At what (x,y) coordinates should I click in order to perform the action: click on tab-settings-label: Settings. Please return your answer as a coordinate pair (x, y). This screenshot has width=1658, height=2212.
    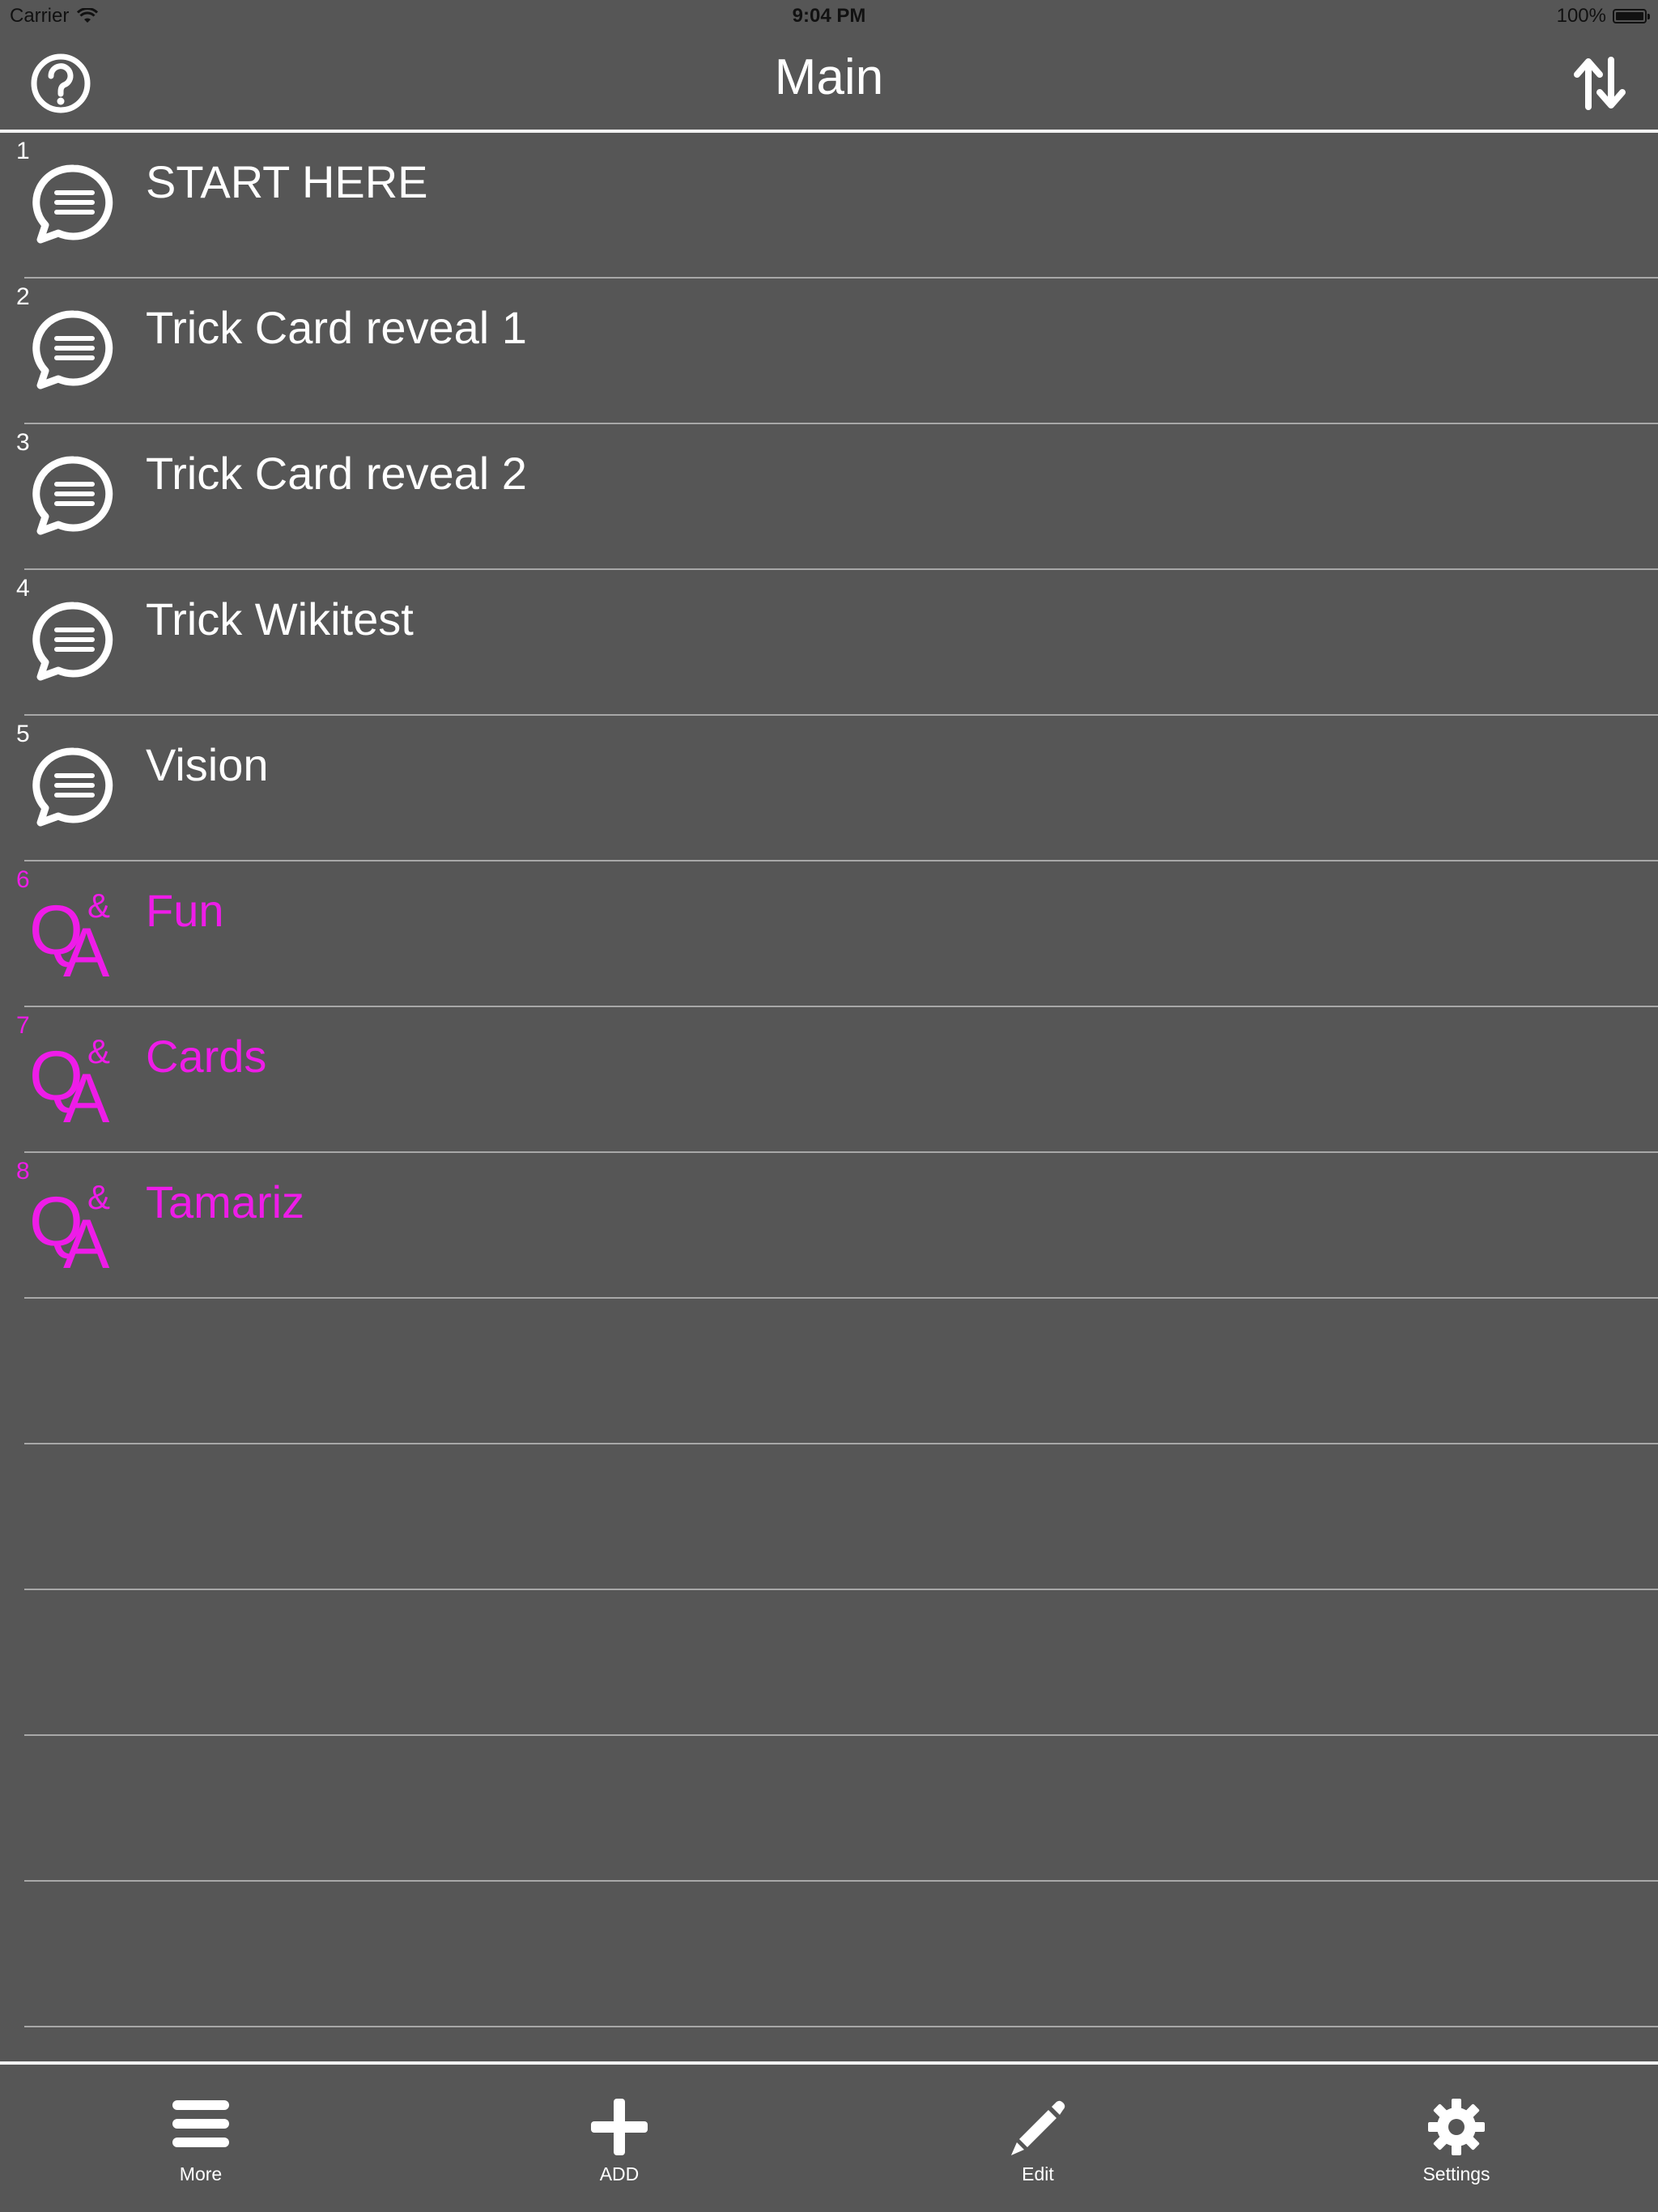
    Looking at the image, I should click on (1456, 2173).